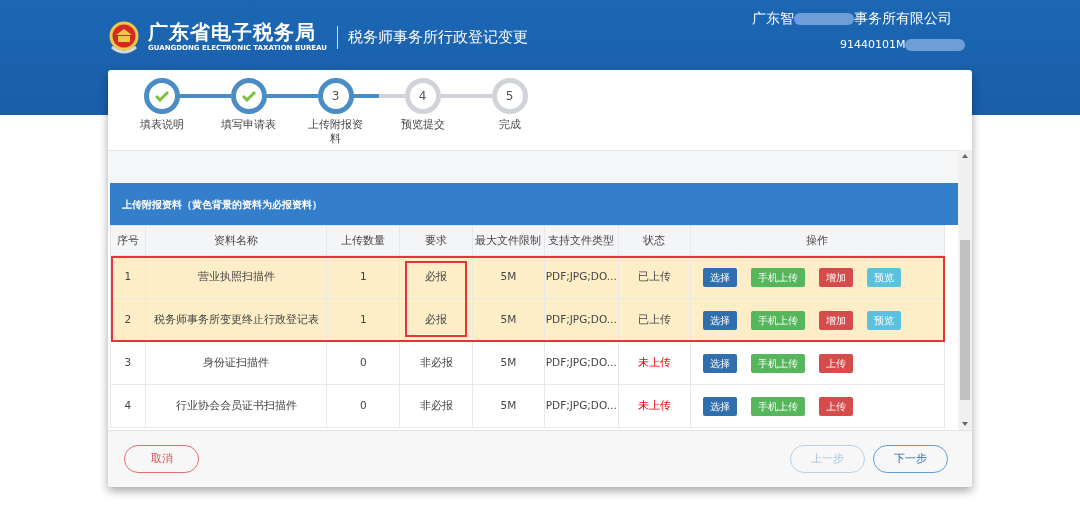 This screenshot has height=512, width=1080. Describe the element at coordinates (128, 406) in the screenshot. I see `table-cell: 4` at that location.